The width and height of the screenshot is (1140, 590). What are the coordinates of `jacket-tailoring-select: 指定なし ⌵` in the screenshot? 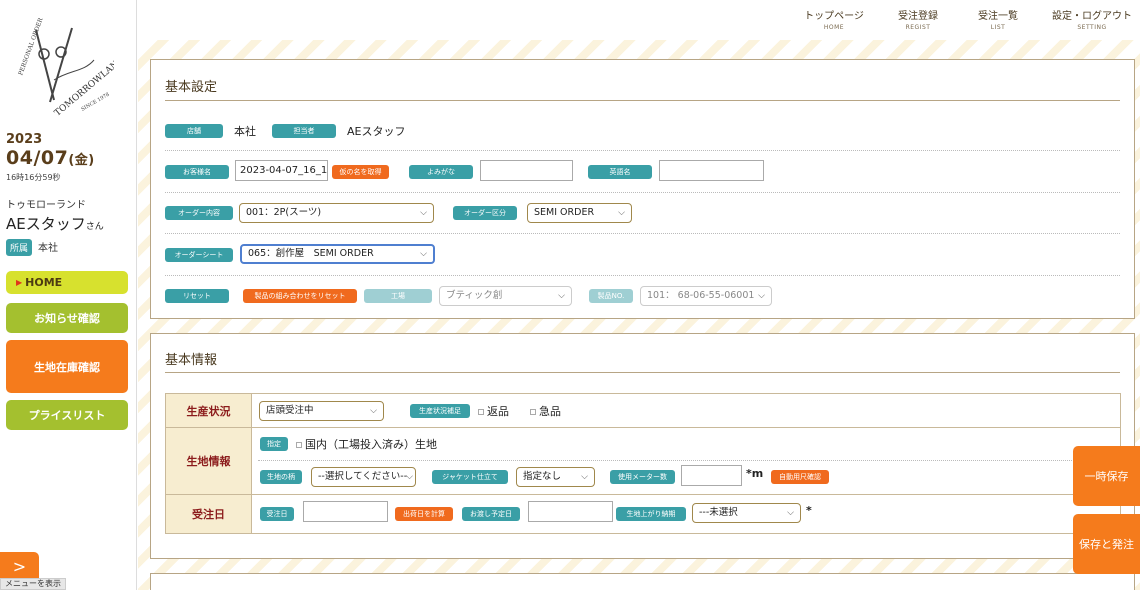 It's located at (555, 477).